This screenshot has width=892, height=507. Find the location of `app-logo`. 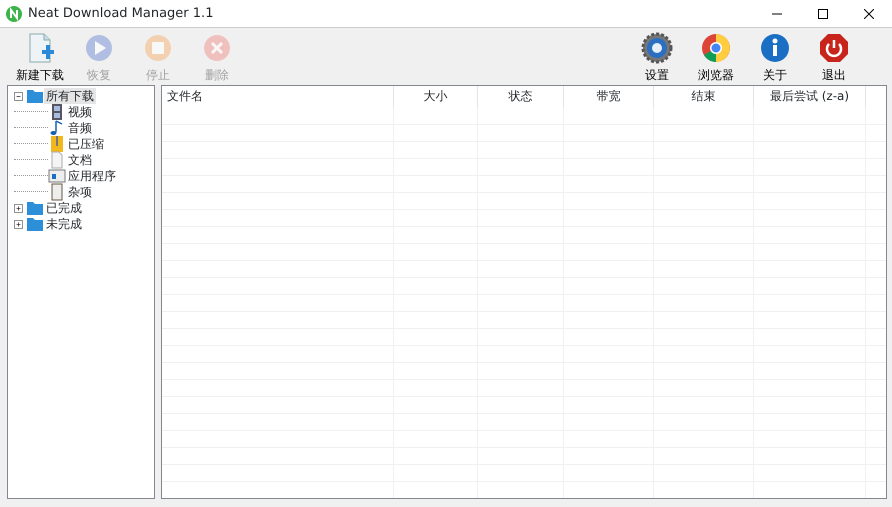

app-logo is located at coordinates (14, 14).